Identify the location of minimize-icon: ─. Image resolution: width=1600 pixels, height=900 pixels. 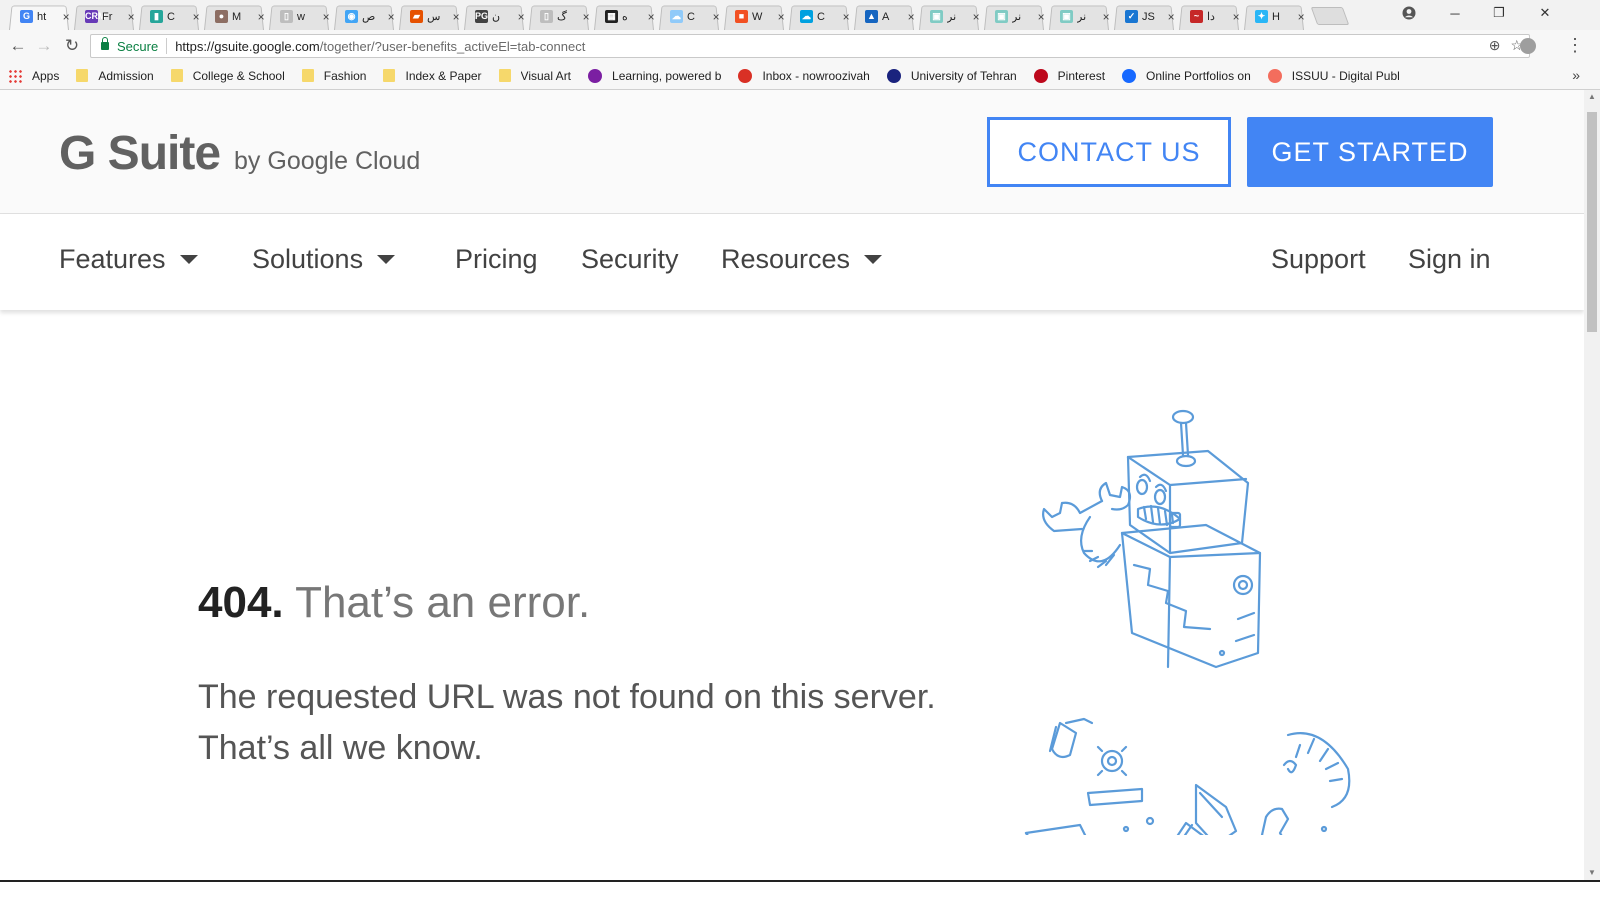
(1455, 13).